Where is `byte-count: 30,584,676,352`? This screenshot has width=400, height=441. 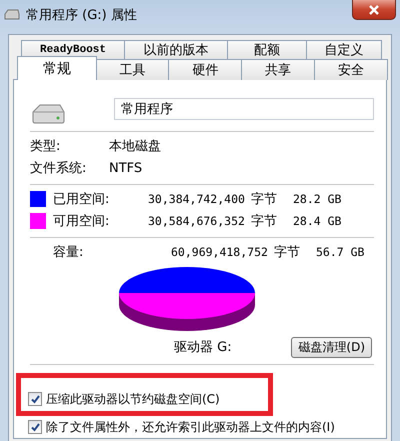
byte-count: 30,584,676,352 is located at coordinates (197, 221).